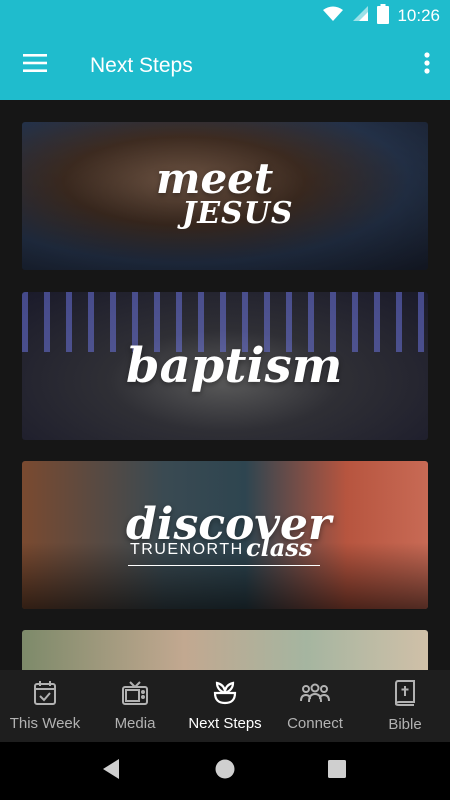 This screenshot has height=800, width=450. Describe the element at coordinates (135, 723) in the screenshot. I see `nav-label: Media` at that location.